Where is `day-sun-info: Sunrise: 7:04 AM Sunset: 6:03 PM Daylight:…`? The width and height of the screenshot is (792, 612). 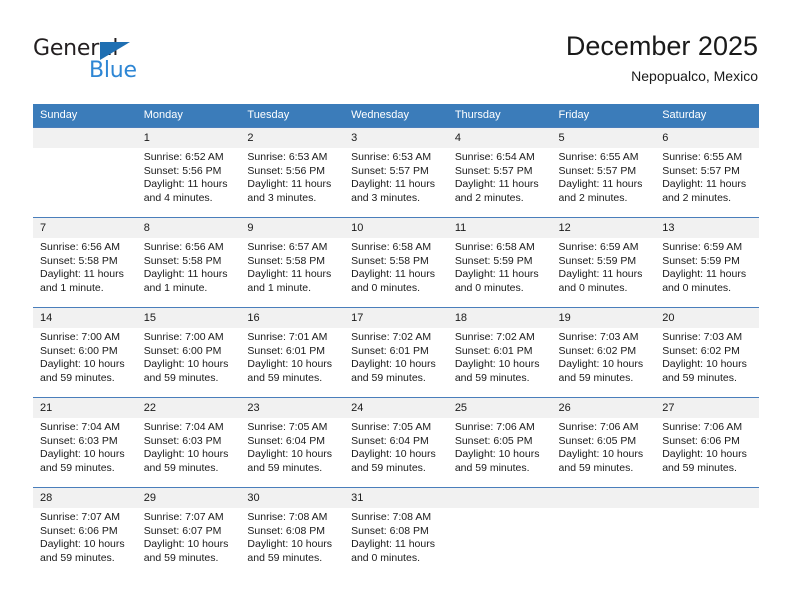 day-sun-info: Sunrise: 7:04 AM Sunset: 6:03 PM Daylight:… is located at coordinates (85, 446).